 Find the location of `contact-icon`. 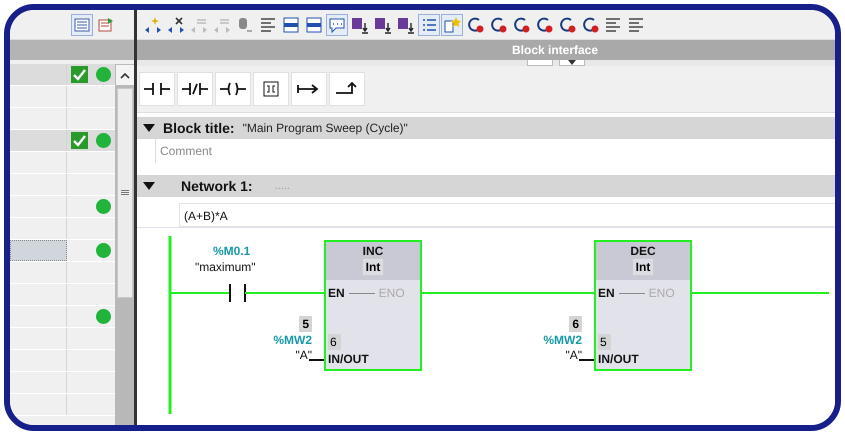

contact-icon is located at coordinates (157, 89).